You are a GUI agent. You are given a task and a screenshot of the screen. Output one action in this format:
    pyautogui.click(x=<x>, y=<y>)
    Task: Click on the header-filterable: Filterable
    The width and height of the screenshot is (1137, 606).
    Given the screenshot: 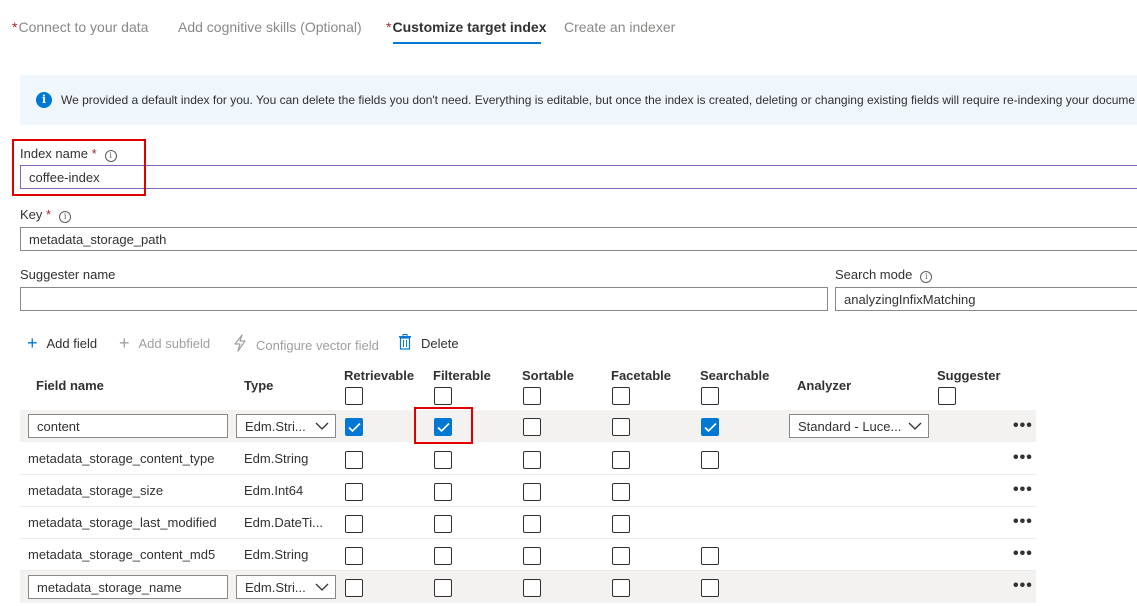 What is the action you would take?
    pyautogui.click(x=462, y=375)
    